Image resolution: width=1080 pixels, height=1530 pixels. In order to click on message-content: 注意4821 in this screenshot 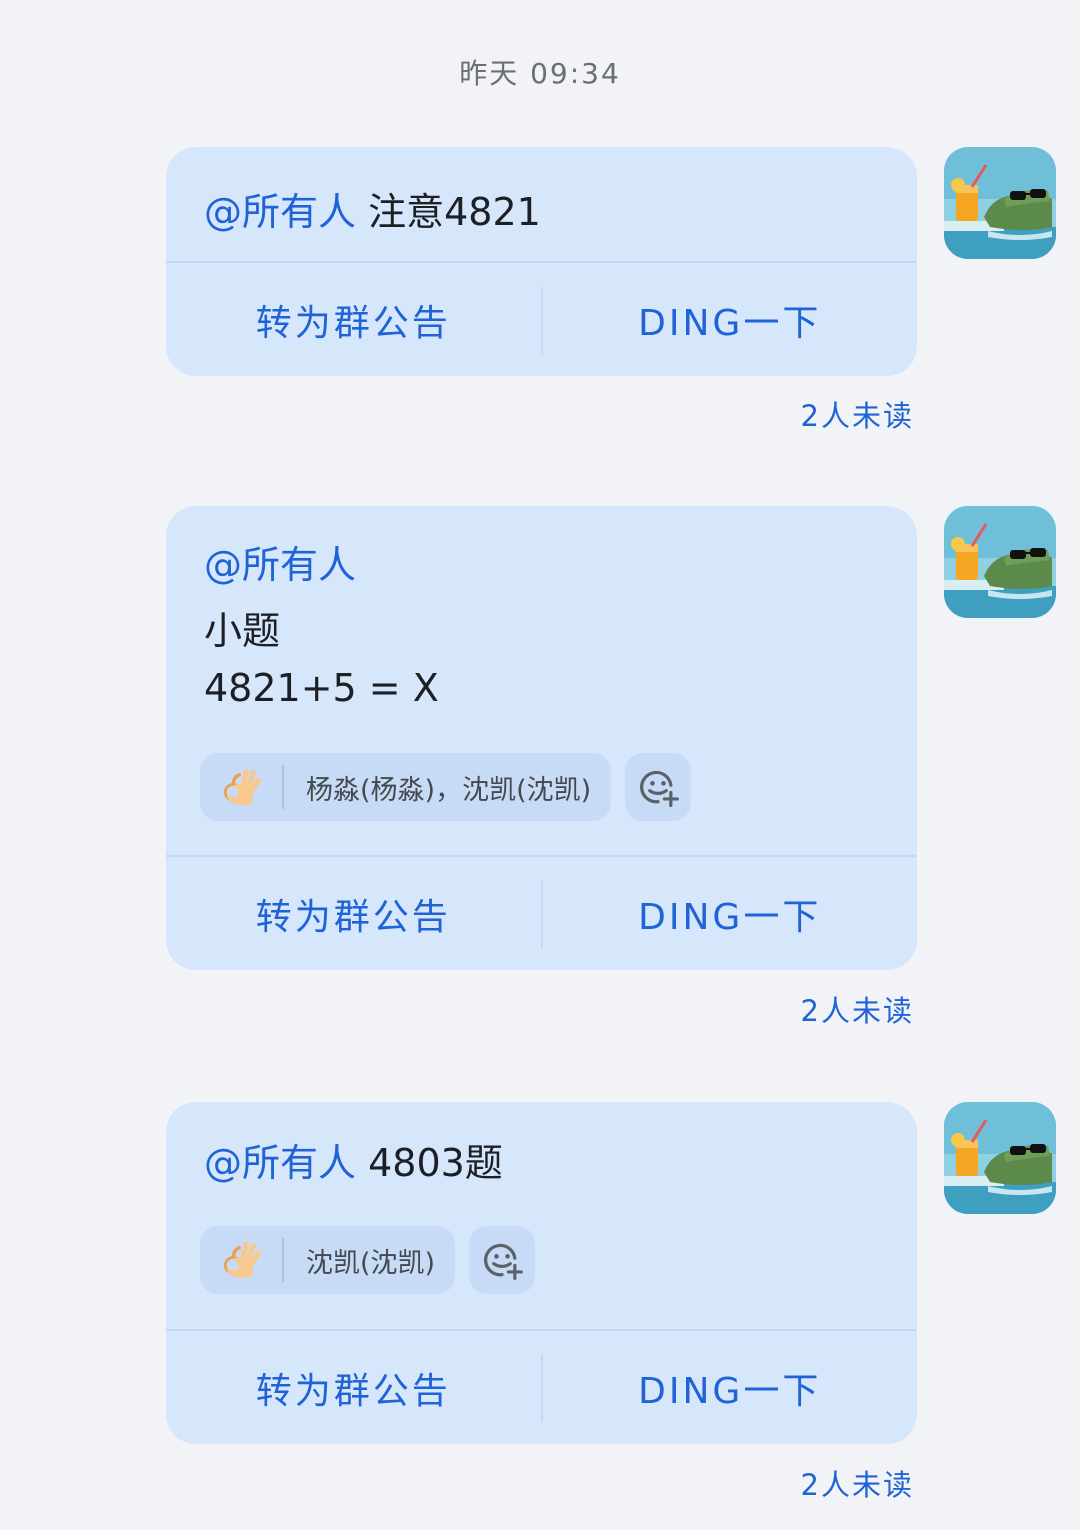, I will do `click(448, 212)`.